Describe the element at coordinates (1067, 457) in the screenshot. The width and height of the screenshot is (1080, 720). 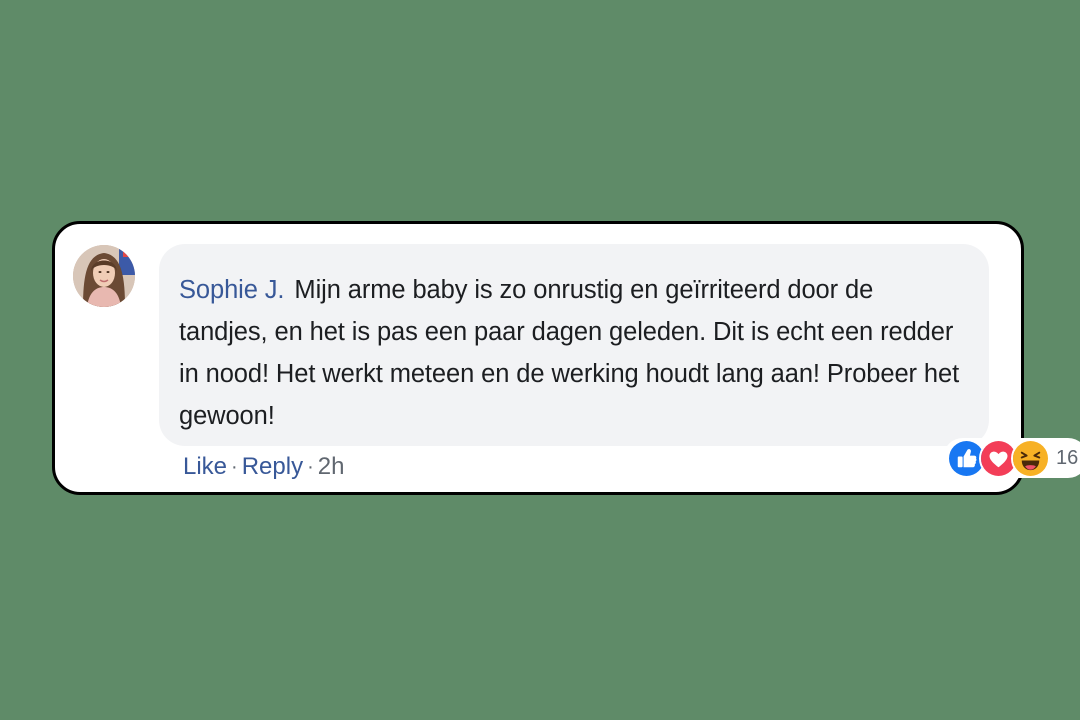
I see `reaction-count: 16` at that location.